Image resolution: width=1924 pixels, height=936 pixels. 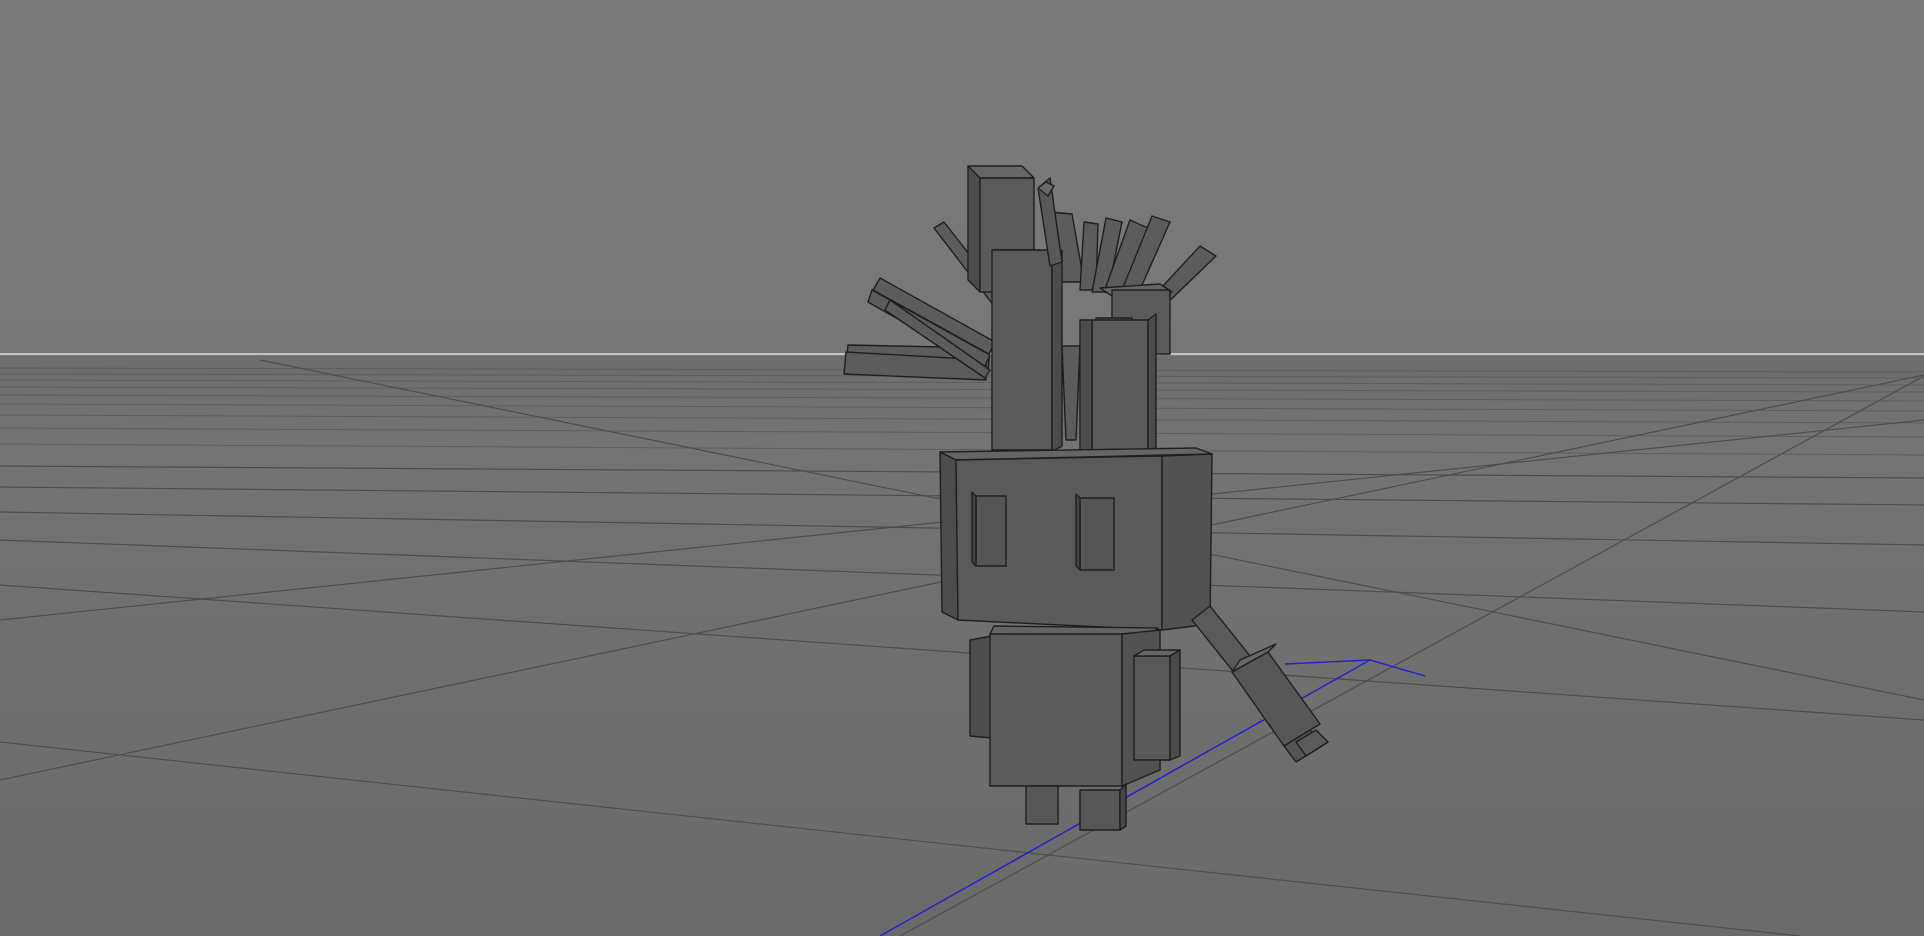 What do you see at coordinates (991, 531) in the screenshot?
I see `left-eye` at bounding box center [991, 531].